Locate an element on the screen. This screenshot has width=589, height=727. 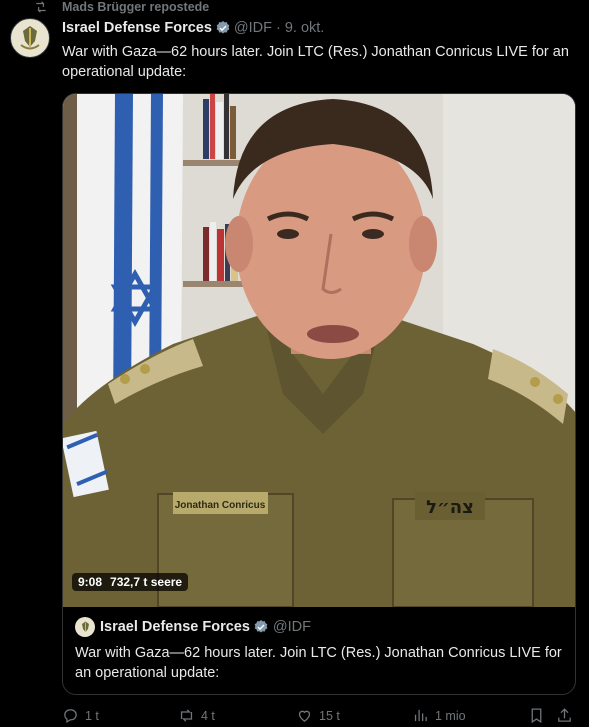
quoted-author-handle: @IDF is located at coordinates (291, 627).